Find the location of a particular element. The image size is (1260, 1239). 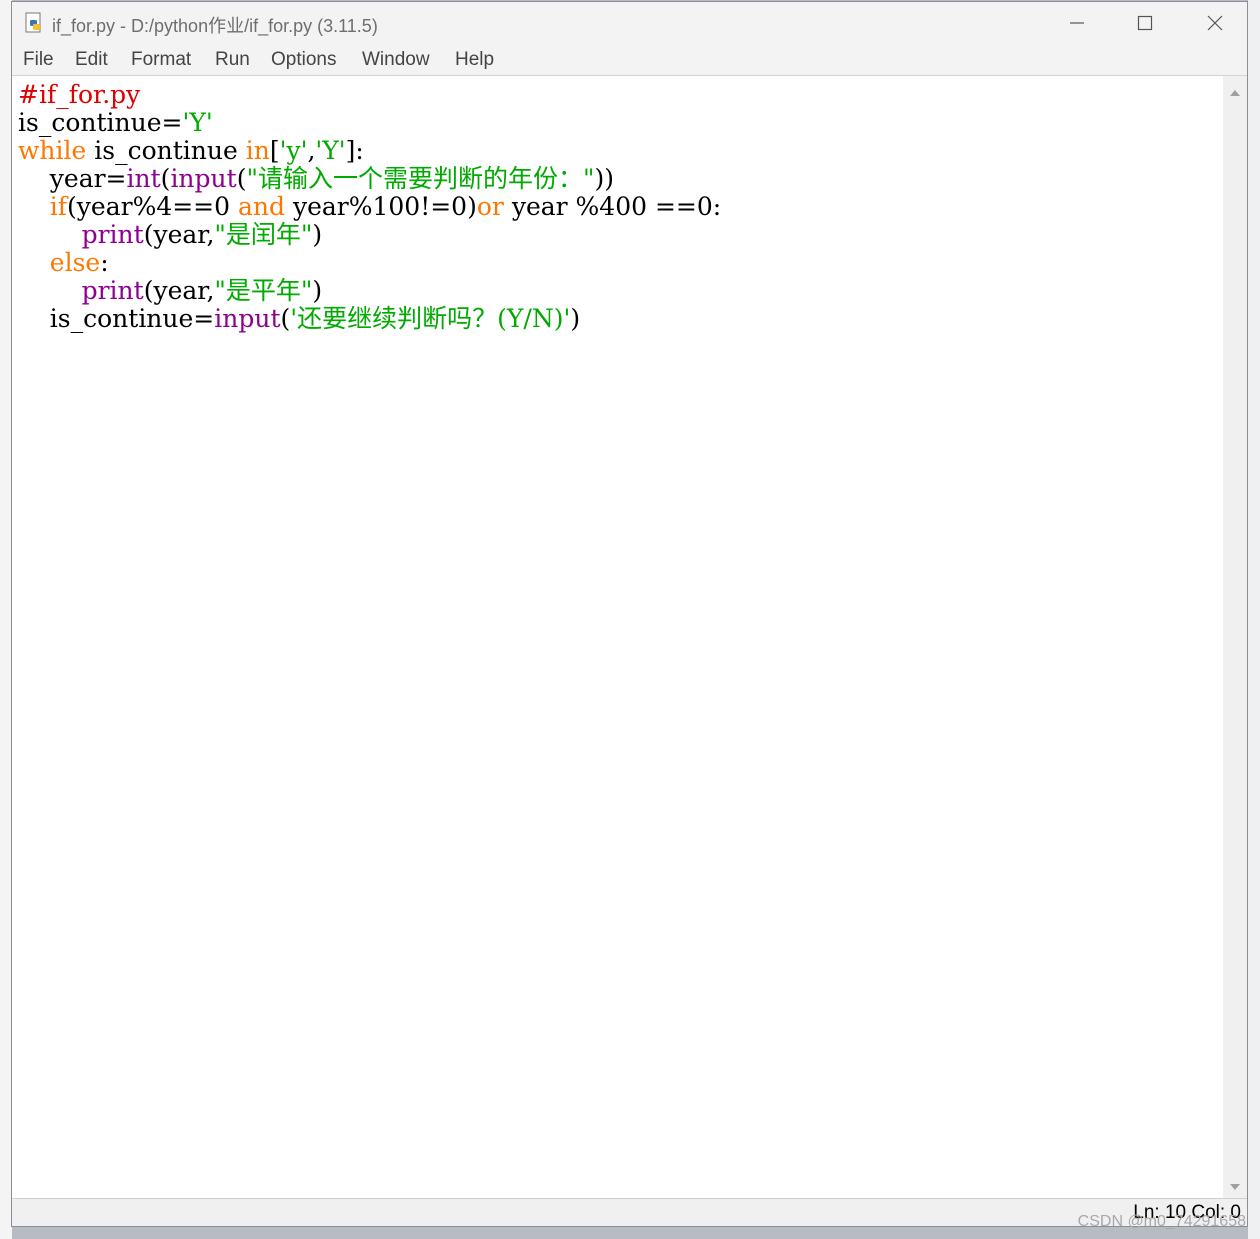

code-token: else is located at coordinates (75, 262).